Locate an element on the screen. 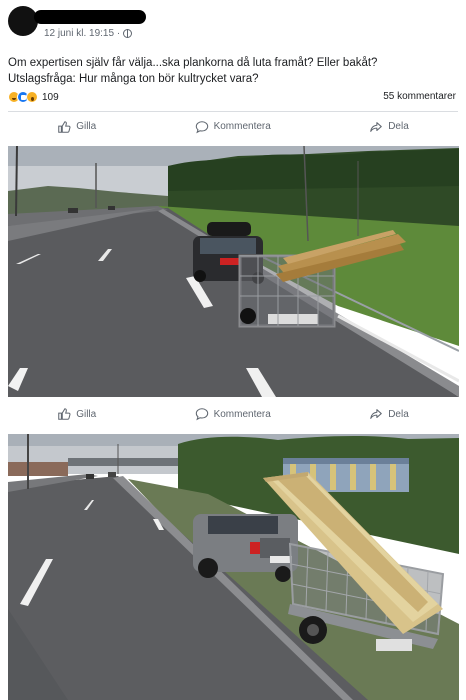  post-timestamp: 12 juni kl. 19:15 · is located at coordinates (82, 33).